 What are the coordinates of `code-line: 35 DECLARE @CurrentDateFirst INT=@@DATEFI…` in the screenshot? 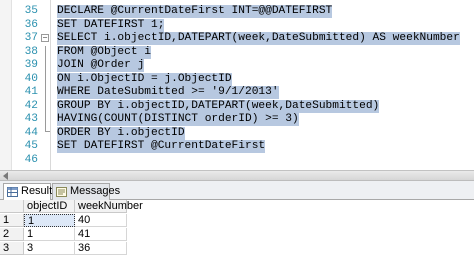 It's located at (237, 11).